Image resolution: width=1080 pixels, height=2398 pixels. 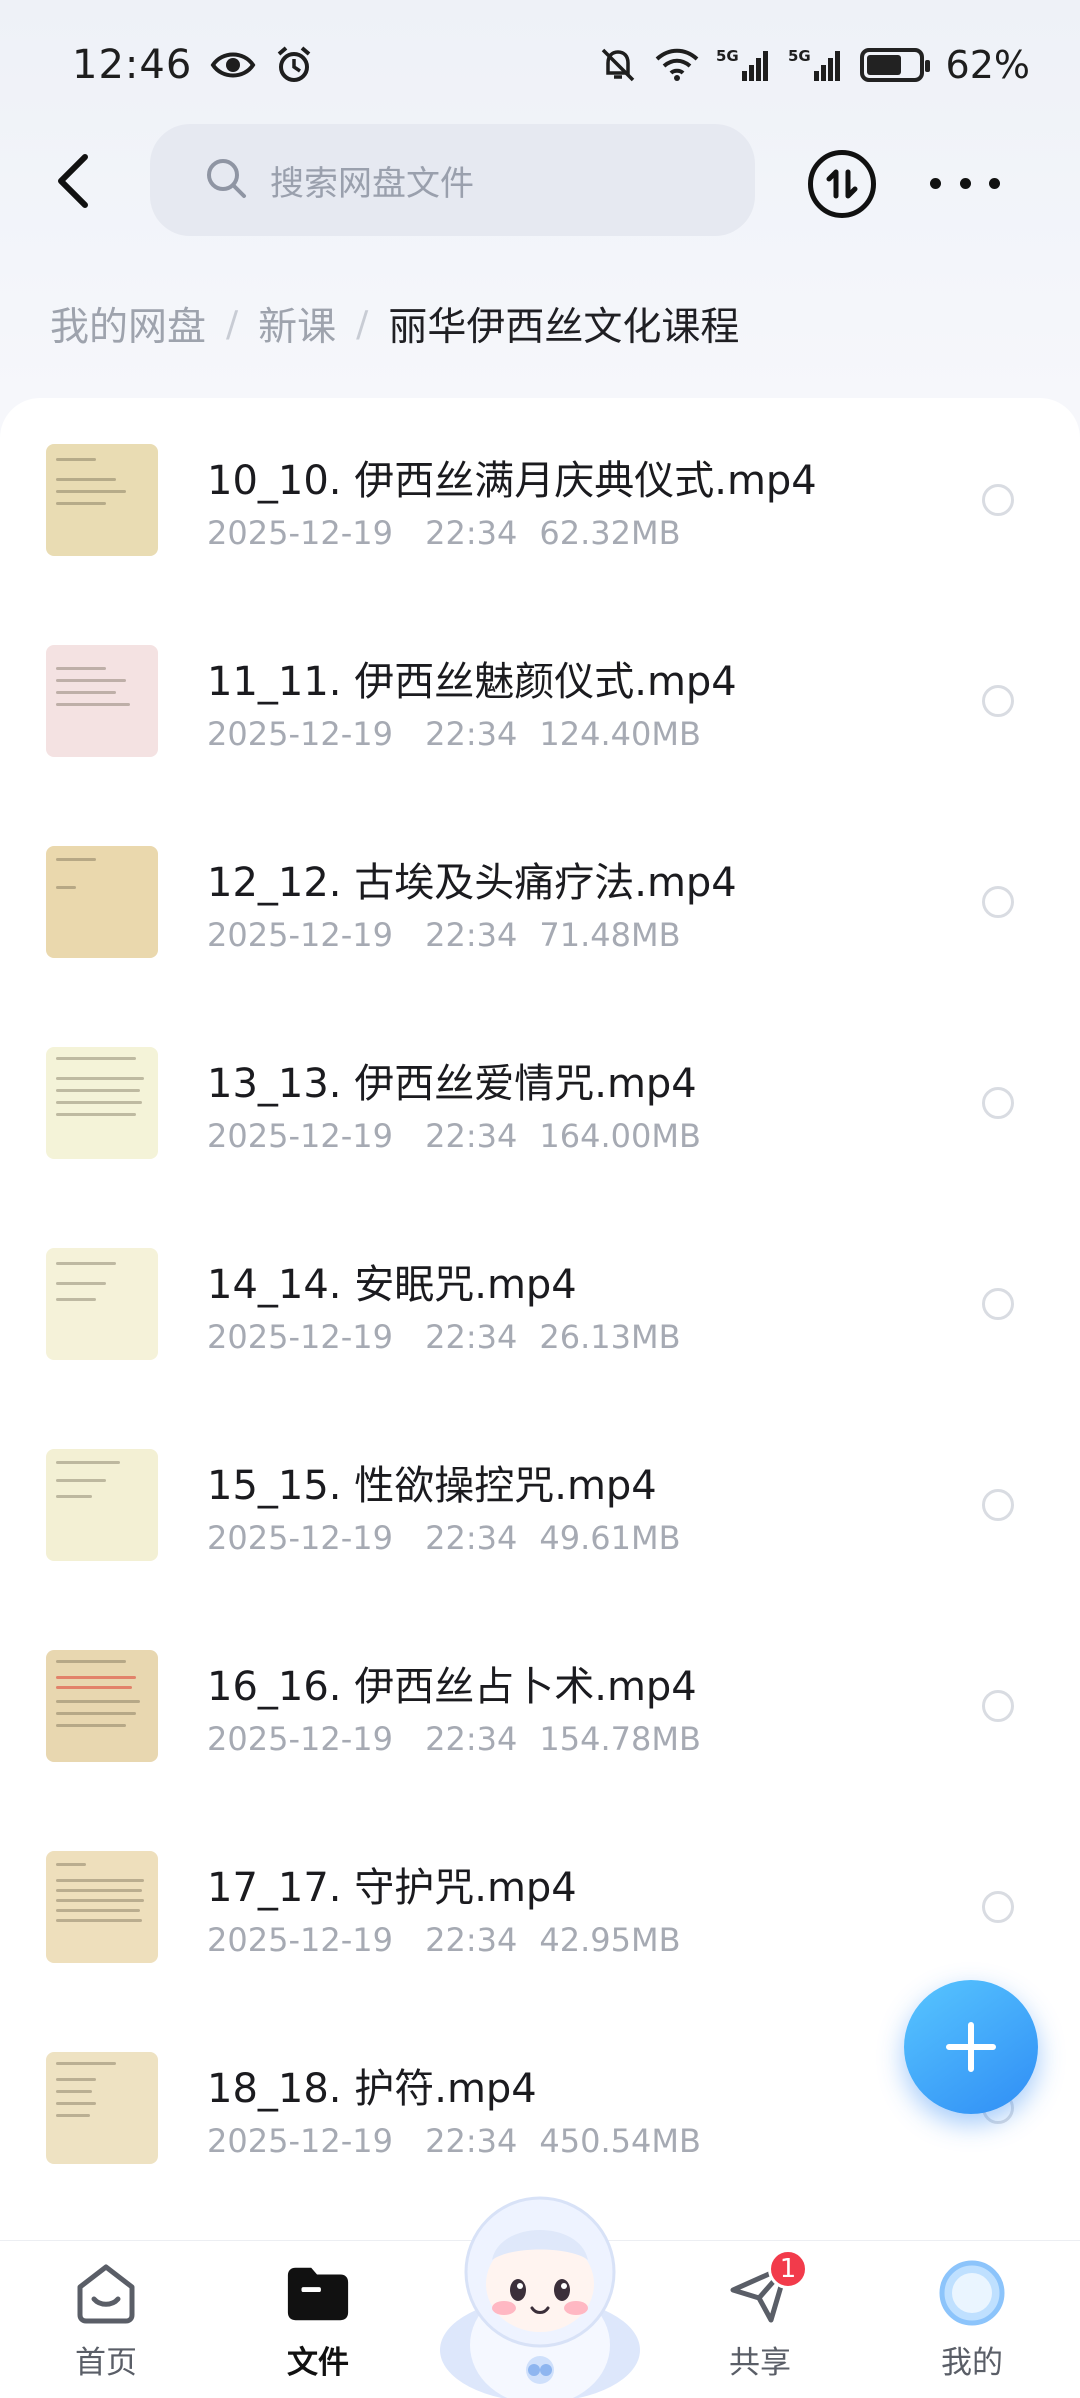 I want to click on status-left: 12:46, so click(x=193, y=65).